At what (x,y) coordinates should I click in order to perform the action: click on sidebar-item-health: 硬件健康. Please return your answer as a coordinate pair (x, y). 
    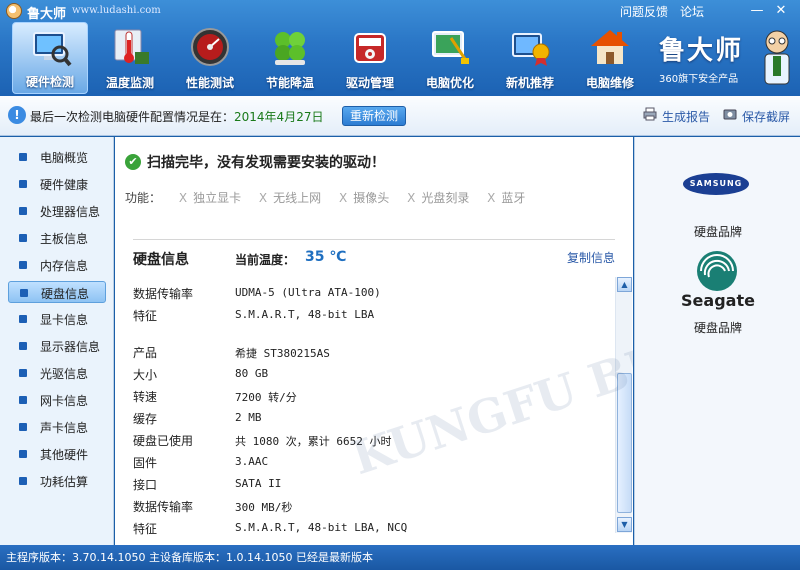
    Looking at the image, I should click on (57, 184).